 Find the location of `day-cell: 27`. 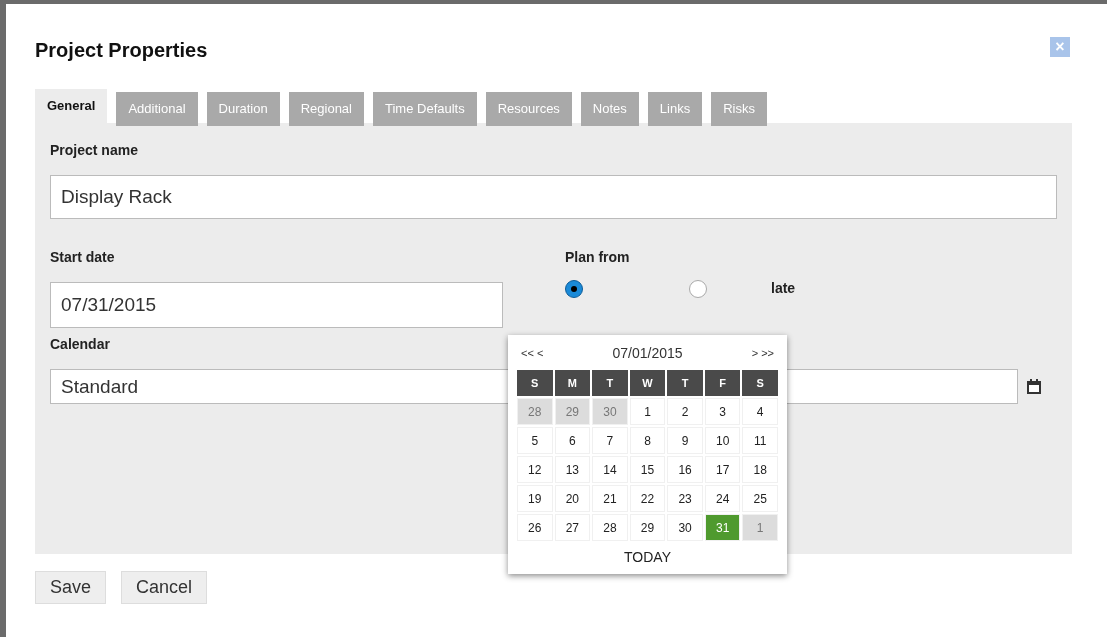

day-cell: 27 is located at coordinates (572, 527).